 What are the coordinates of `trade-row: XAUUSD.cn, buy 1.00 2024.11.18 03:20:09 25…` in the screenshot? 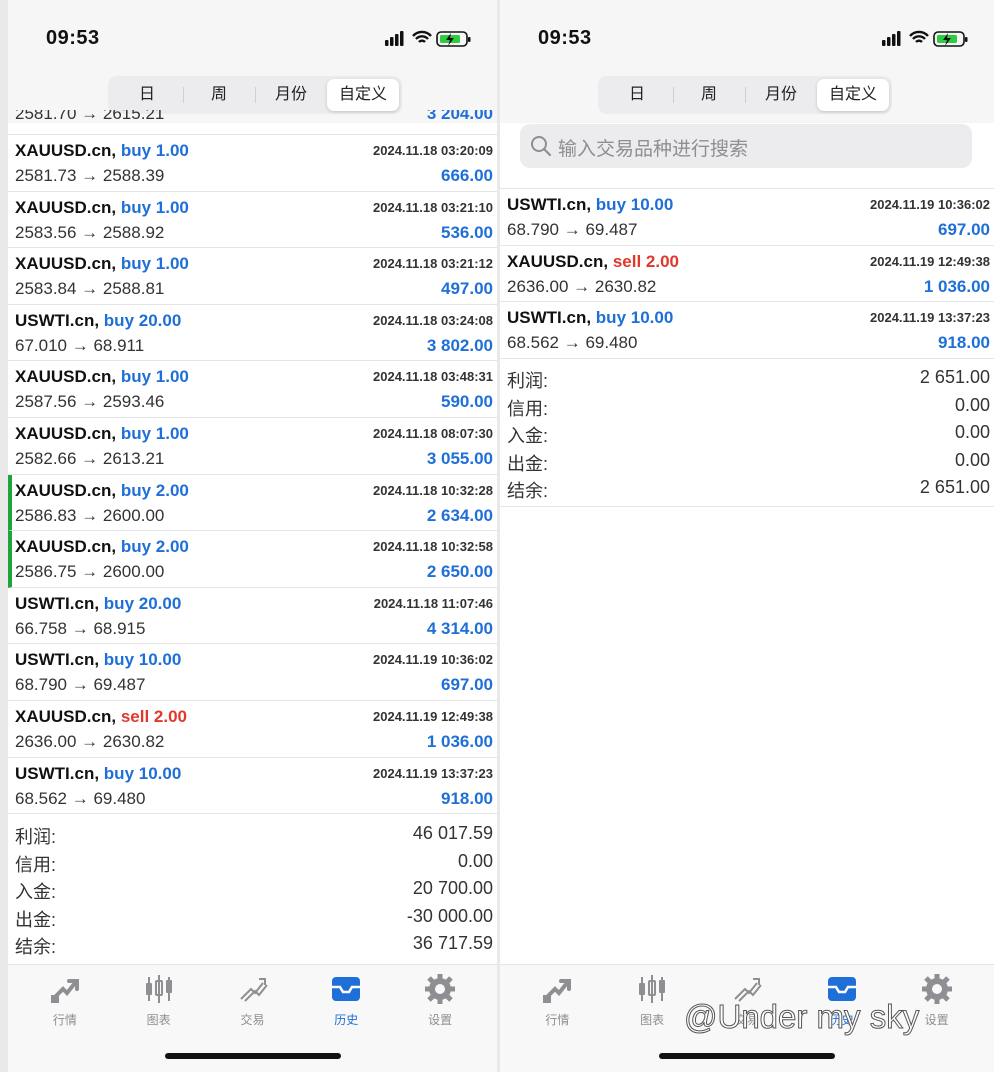 It's located at (252, 163).